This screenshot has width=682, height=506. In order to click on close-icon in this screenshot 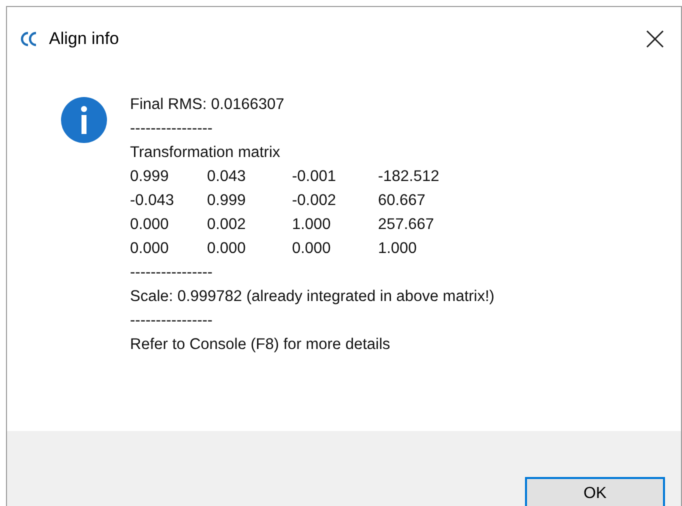, I will do `click(655, 39)`.